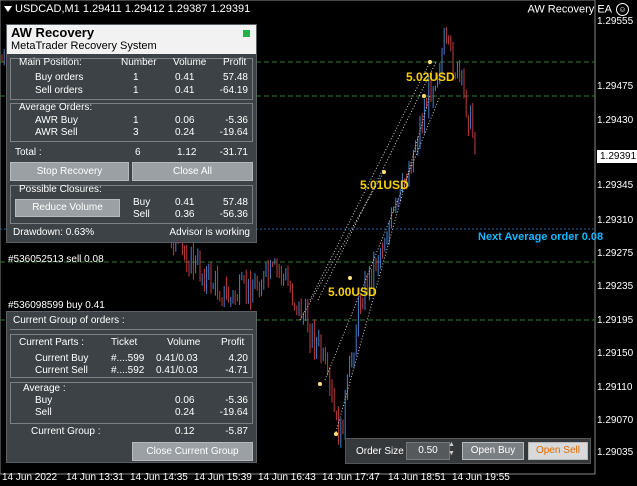 Image resolution: width=637 pixels, height=486 pixels. I want to click on current-sell-volume: 0.41/0.03, so click(177, 370).